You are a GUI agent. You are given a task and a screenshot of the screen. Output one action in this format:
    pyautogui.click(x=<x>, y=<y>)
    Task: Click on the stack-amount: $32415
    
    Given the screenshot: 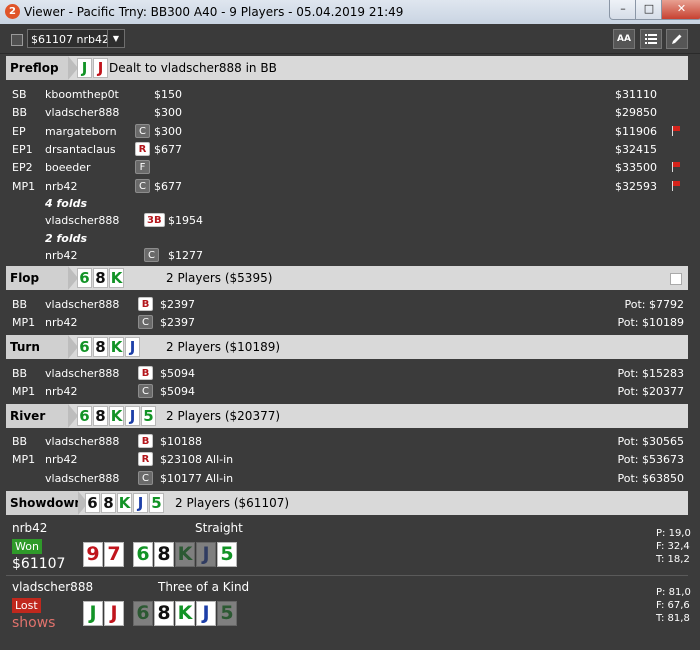 What is the action you would take?
    pyautogui.click(x=636, y=149)
    